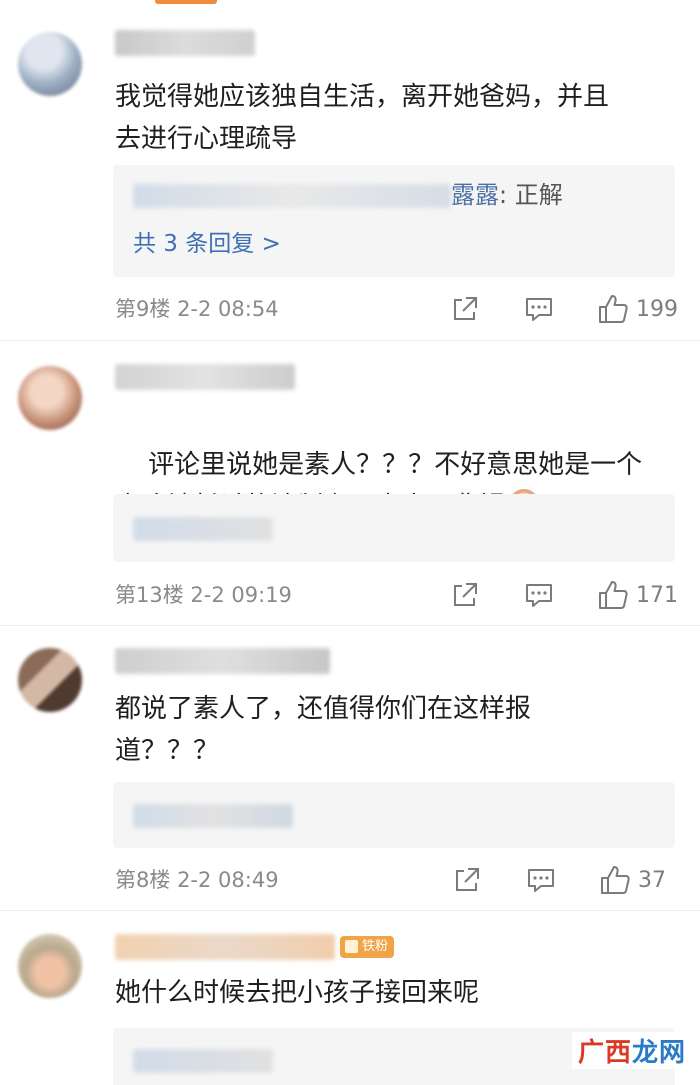  I want to click on comment-actions: 199, so click(543, 309).